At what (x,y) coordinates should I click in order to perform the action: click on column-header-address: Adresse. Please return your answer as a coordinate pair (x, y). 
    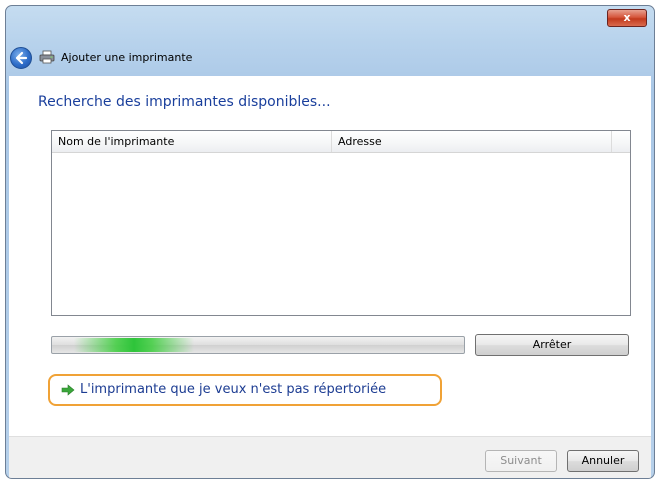
    Looking at the image, I should click on (472, 141).